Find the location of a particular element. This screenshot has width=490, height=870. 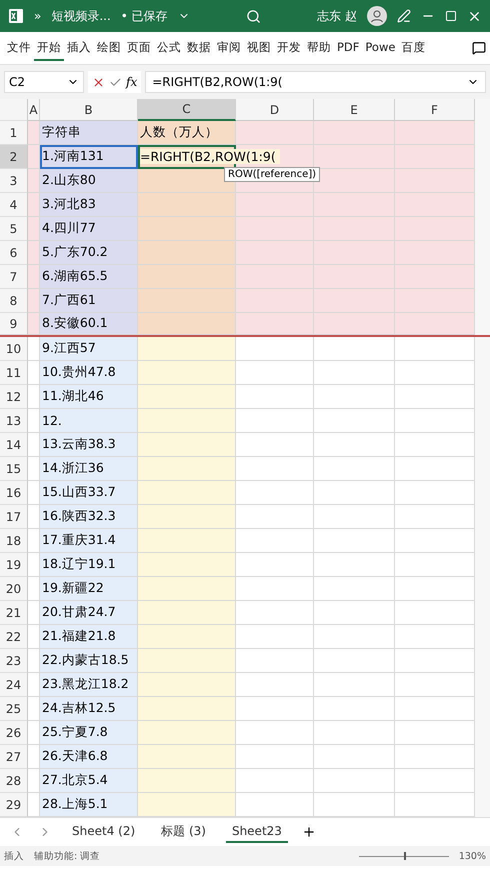

table-cell: 字符串 is located at coordinates (89, 133).